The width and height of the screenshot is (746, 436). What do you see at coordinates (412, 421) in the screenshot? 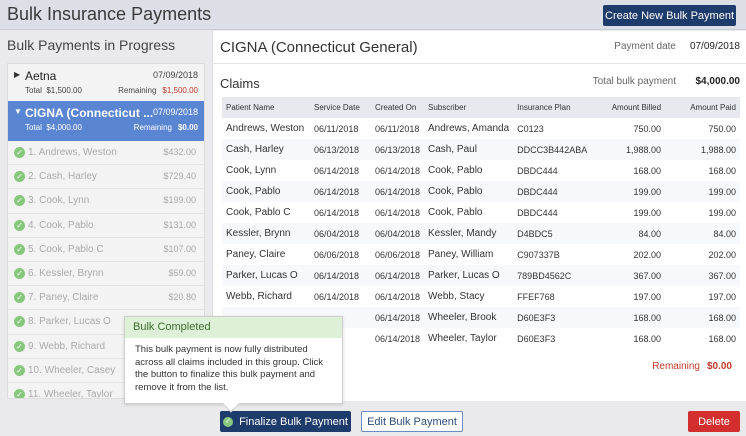
I see `edit-bulk-payment-button: Edit Bulk Payment` at bounding box center [412, 421].